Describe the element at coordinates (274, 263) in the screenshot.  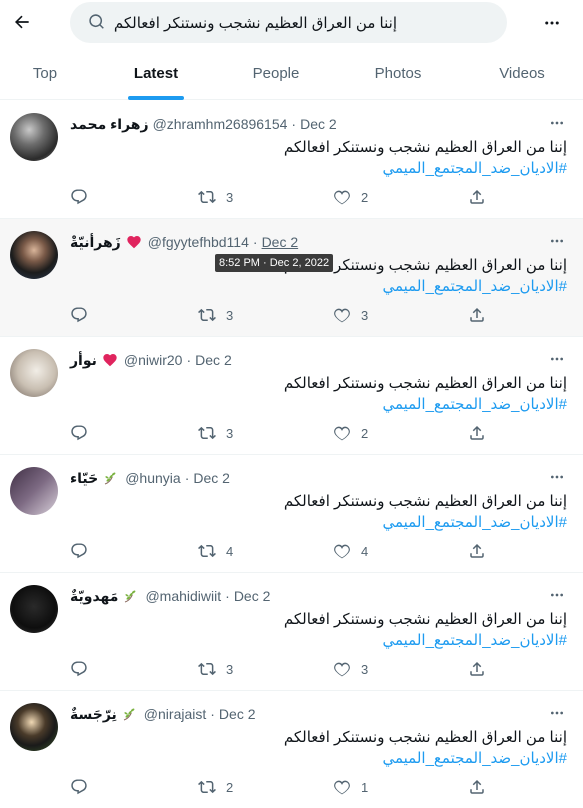
I see `timestamp-tooltip: 8:52 PM · Dec 2, 2022` at that location.